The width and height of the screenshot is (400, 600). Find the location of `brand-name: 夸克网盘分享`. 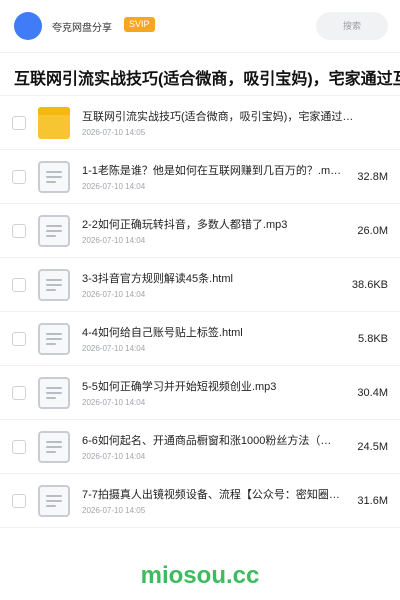

brand-name: 夸克网盘分享 is located at coordinates (82, 28).